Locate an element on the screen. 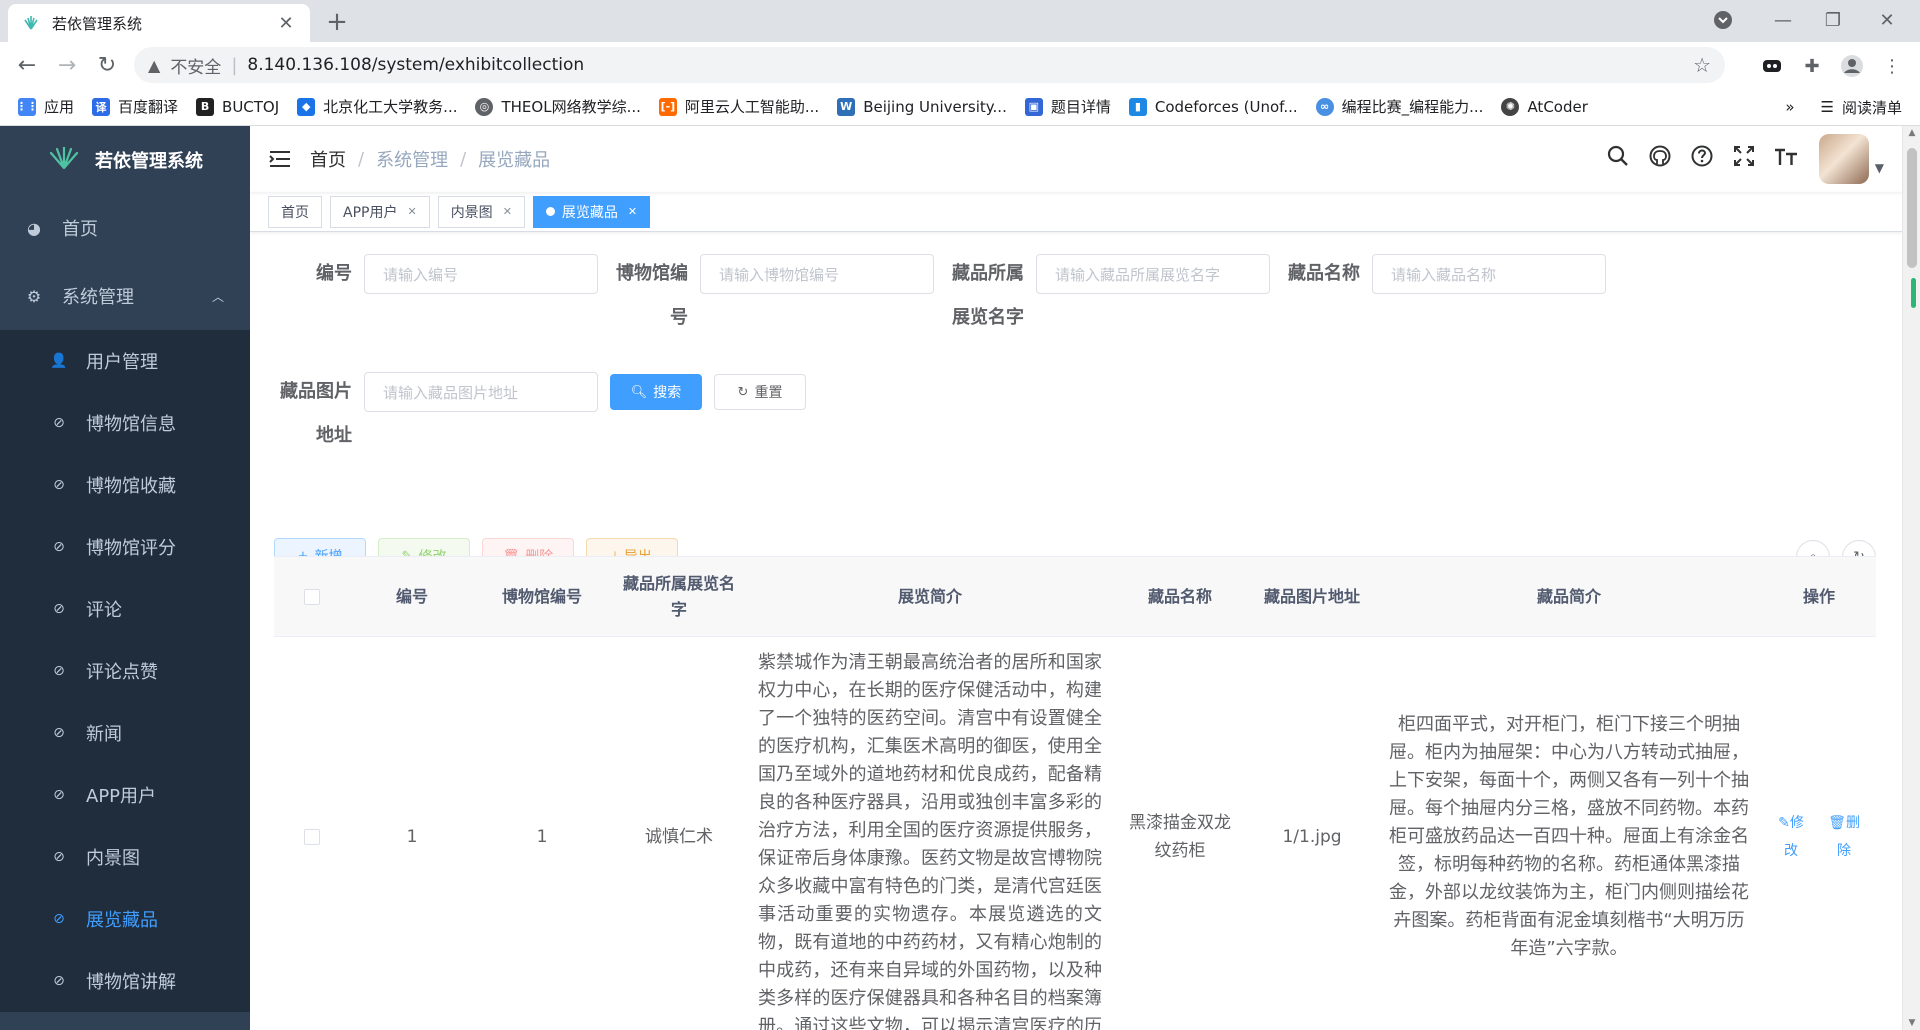 This screenshot has height=1030, width=1920. bookmark-buctoj: B BUCTOJ is located at coordinates (237, 106).